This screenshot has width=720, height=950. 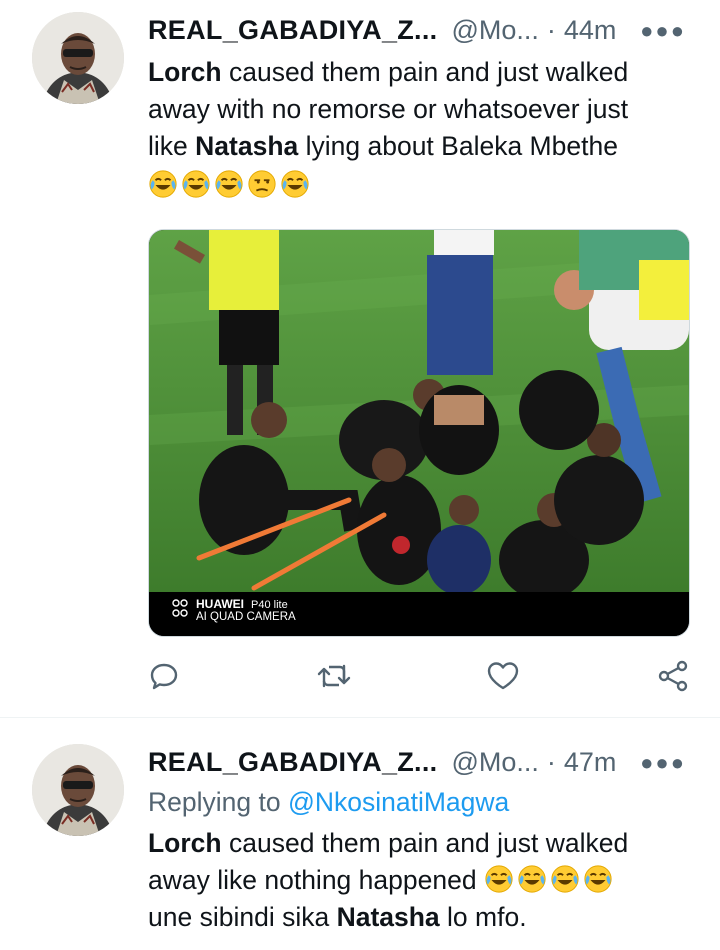 I want to click on tweet-actions, so click(x=420, y=678).